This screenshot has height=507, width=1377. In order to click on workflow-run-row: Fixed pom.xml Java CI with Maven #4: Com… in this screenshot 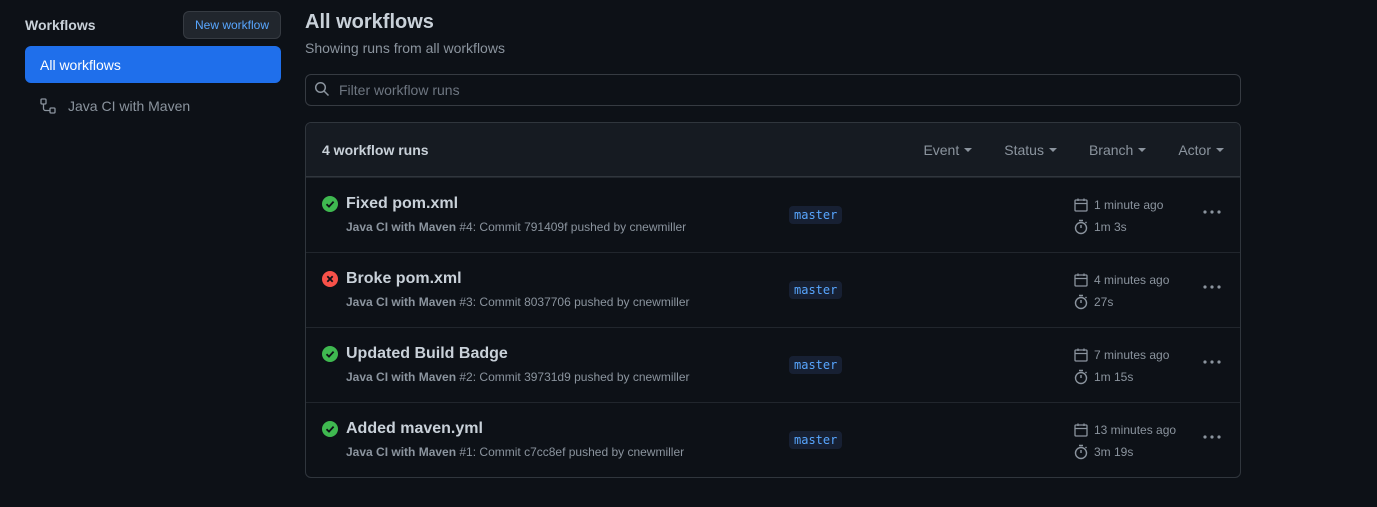, I will do `click(773, 214)`.